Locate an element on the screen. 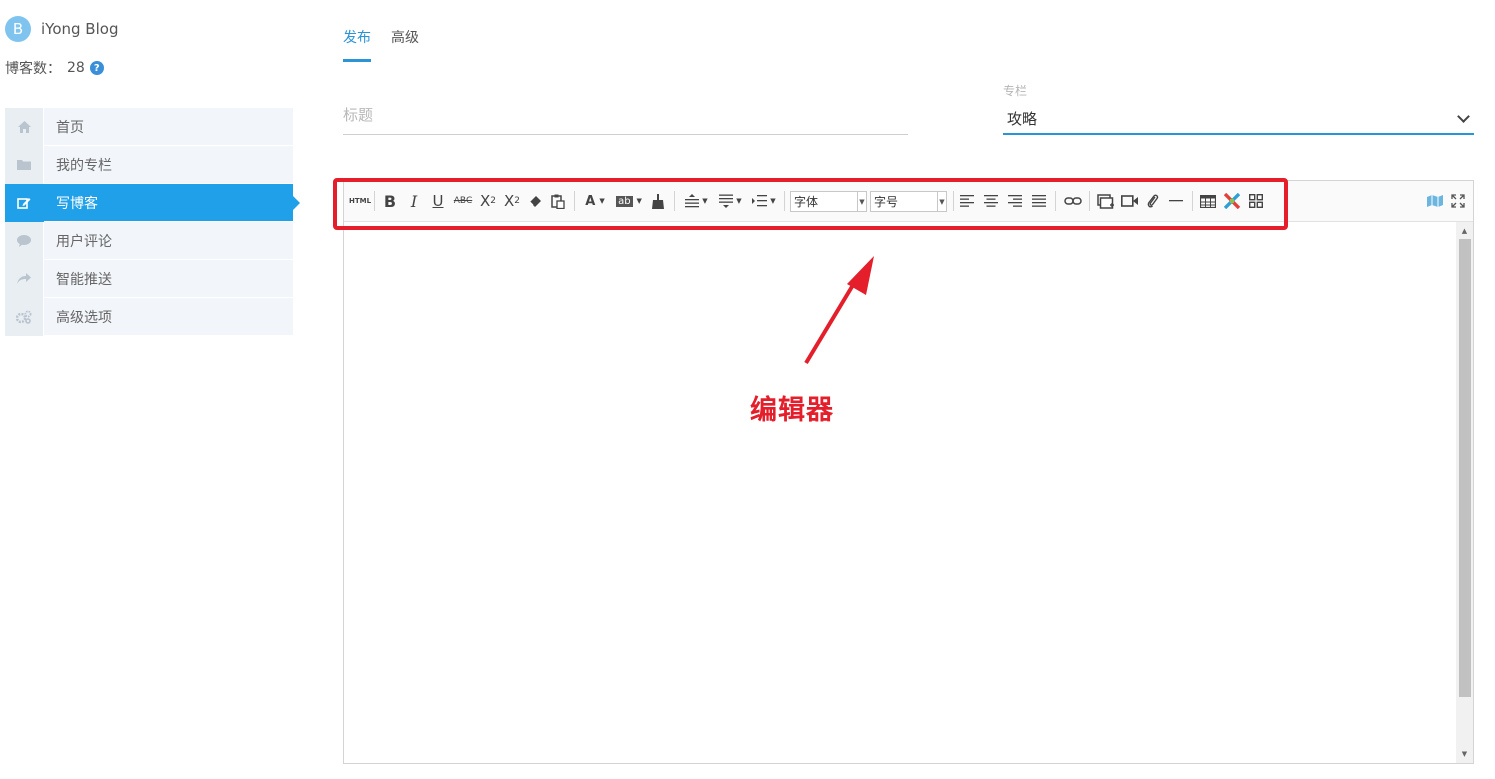 The width and height of the screenshot is (1495, 779). folder-icon is located at coordinates (24, 164).